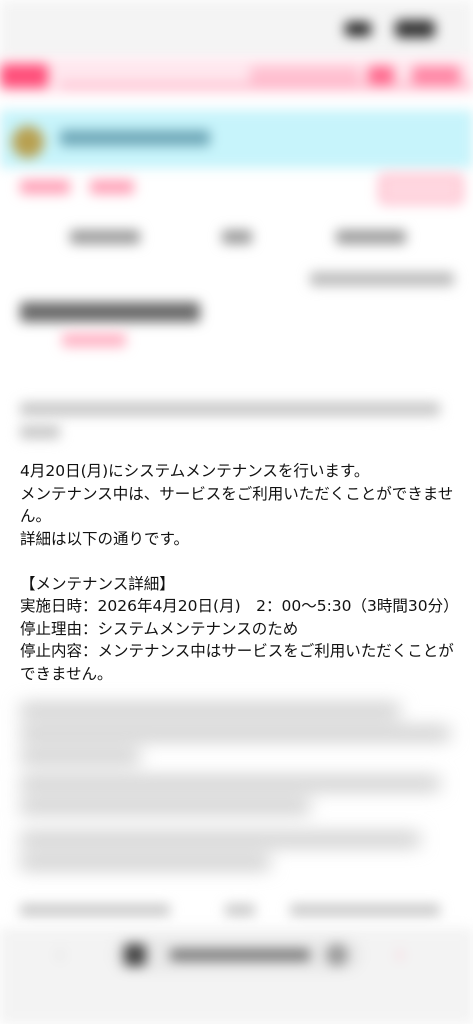 The width and height of the screenshot is (473, 1024). Describe the element at coordinates (415, 29) in the screenshot. I see `battery-icon` at that location.